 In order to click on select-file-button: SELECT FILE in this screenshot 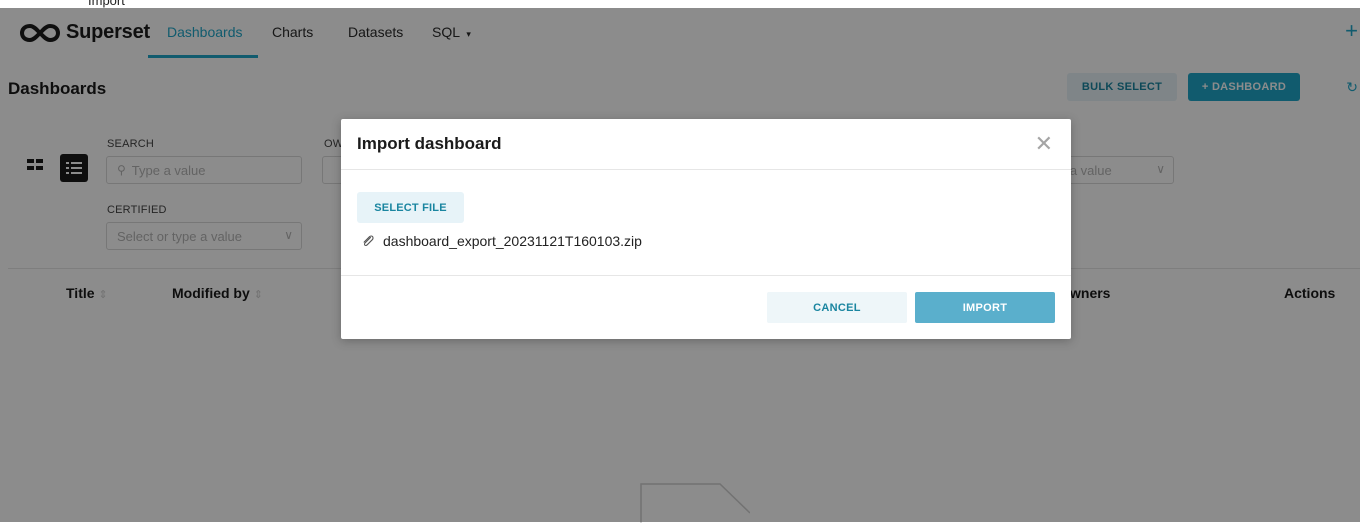, I will do `click(410, 207)`.